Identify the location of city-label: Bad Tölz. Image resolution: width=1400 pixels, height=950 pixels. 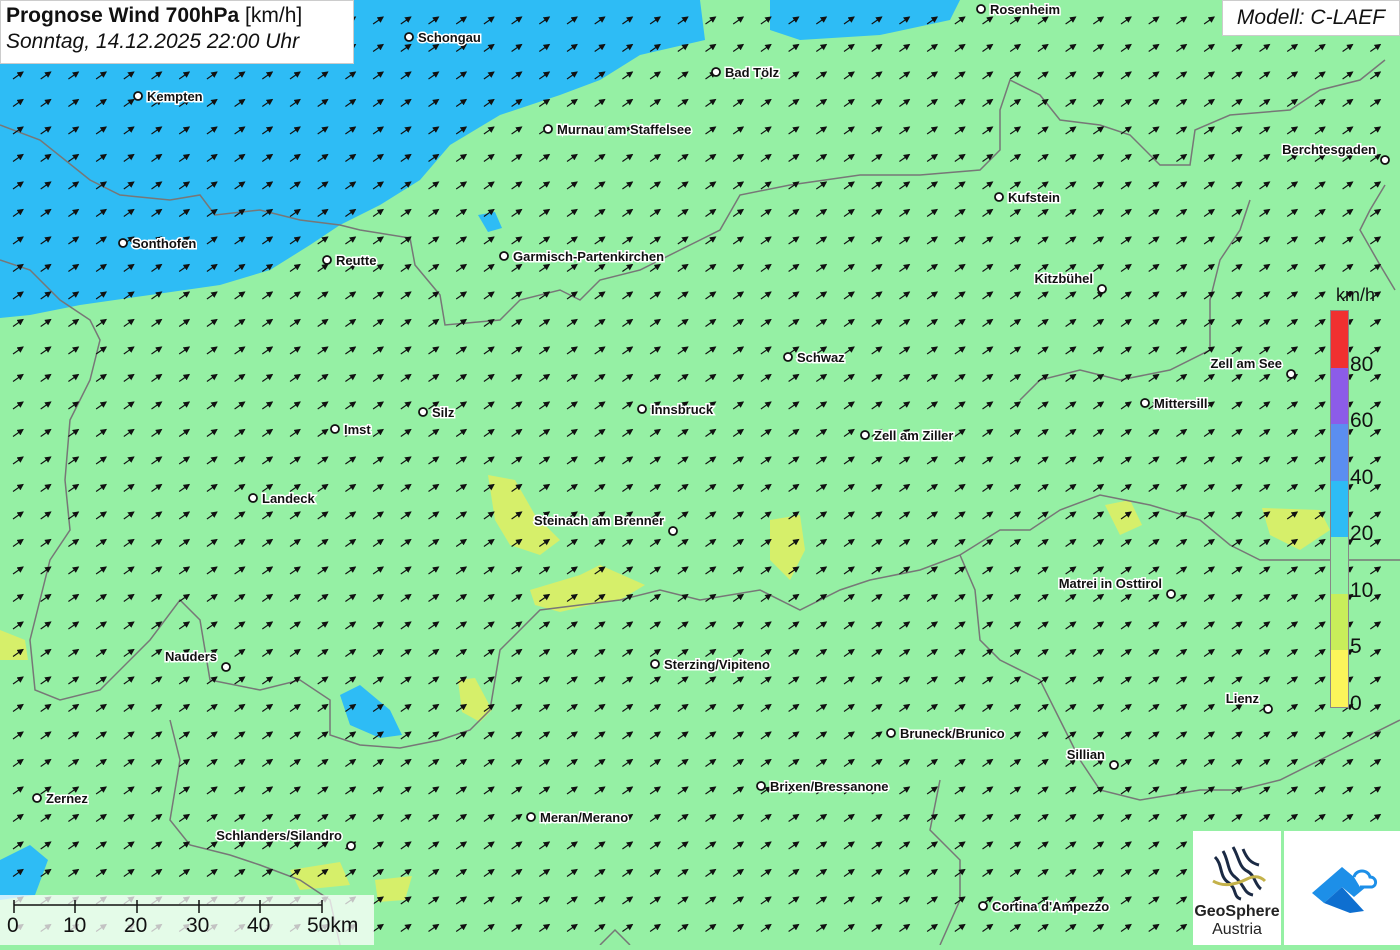
(752, 72).